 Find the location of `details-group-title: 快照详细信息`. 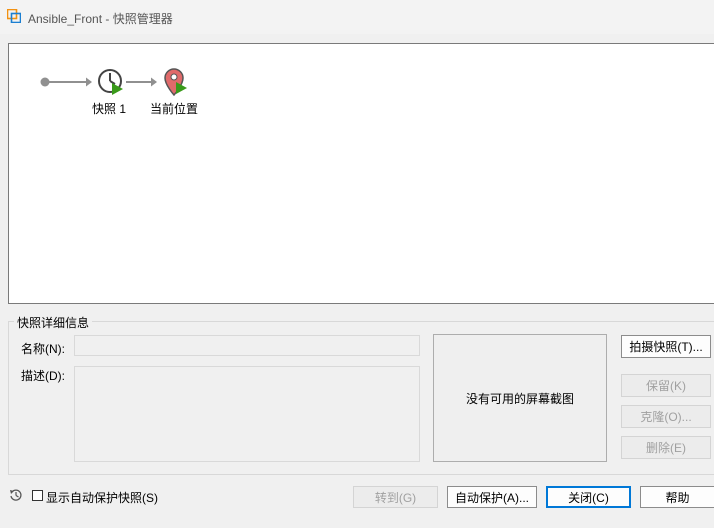

details-group-title: 快照详细信息 is located at coordinates (53, 322).